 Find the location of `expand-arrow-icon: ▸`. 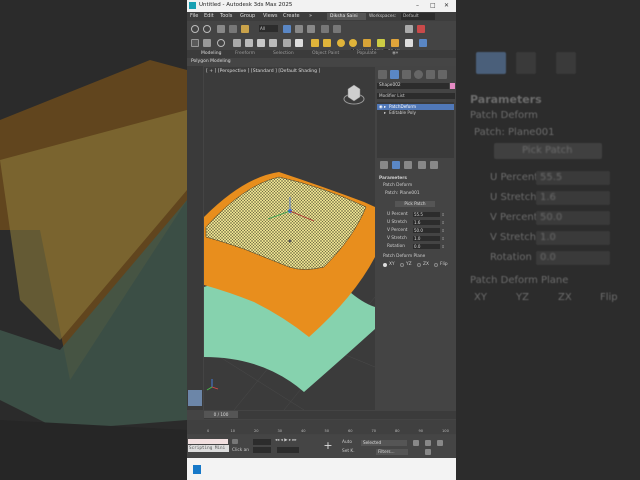

expand-arrow-icon: ▸ is located at coordinates (385, 113).